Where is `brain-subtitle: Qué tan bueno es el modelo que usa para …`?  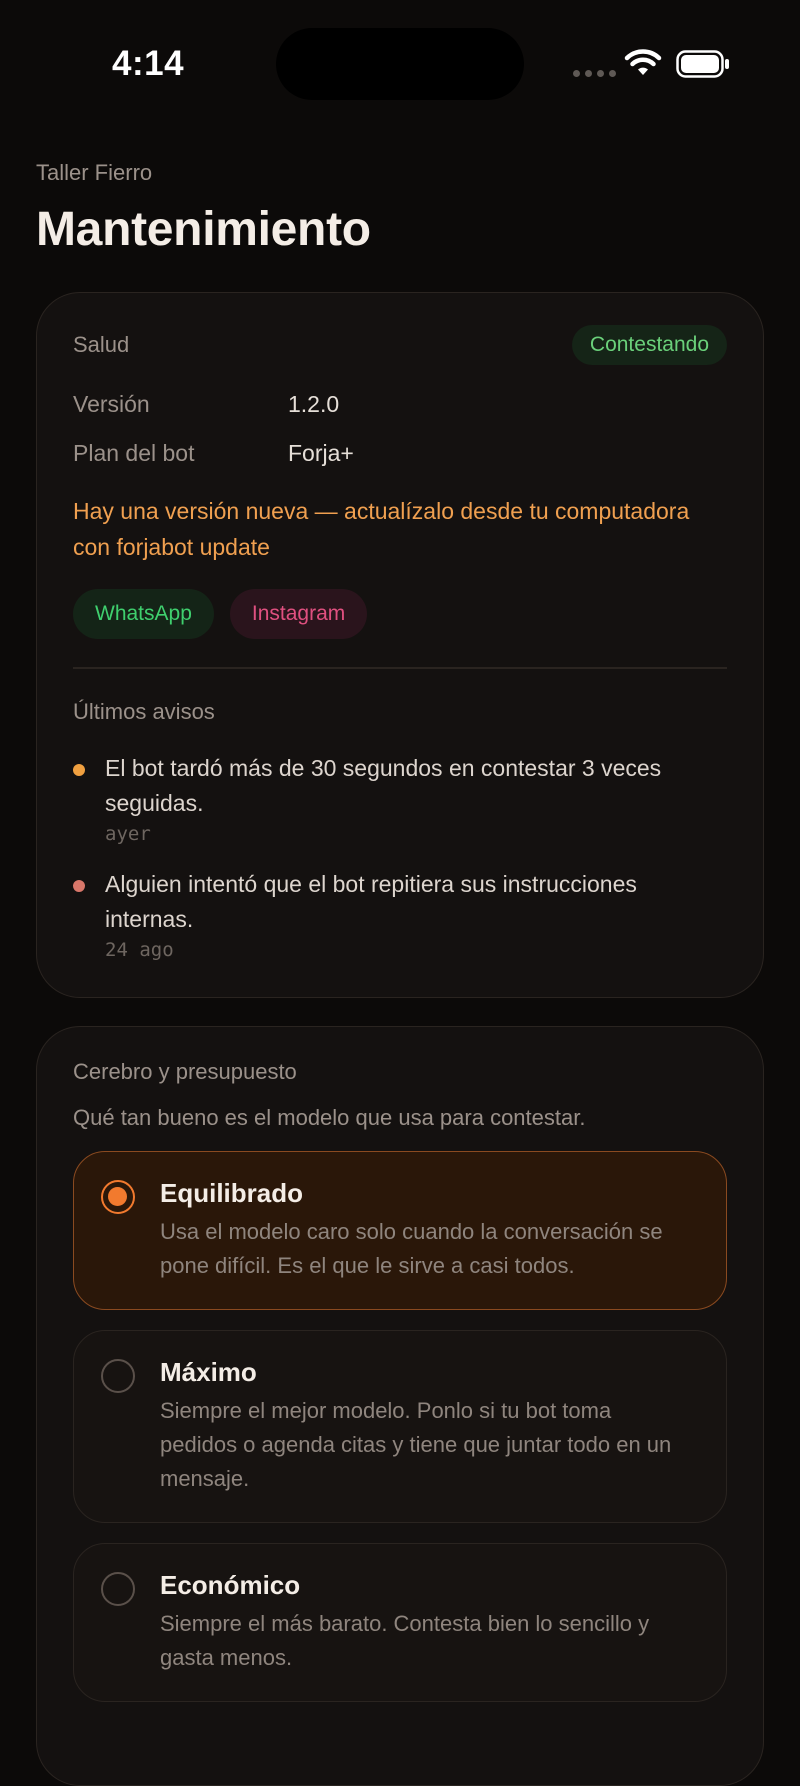
brain-subtitle: Qué tan bueno es el modelo que usa para … is located at coordinates (329, 1117).